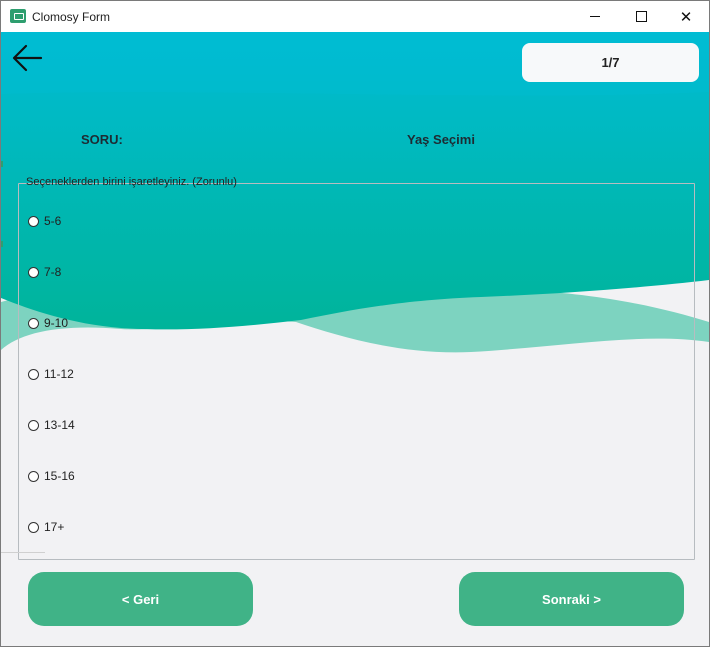 This screenshot has height=647, width=710. I want to click on option-label: 11-12, so click(59, 374).